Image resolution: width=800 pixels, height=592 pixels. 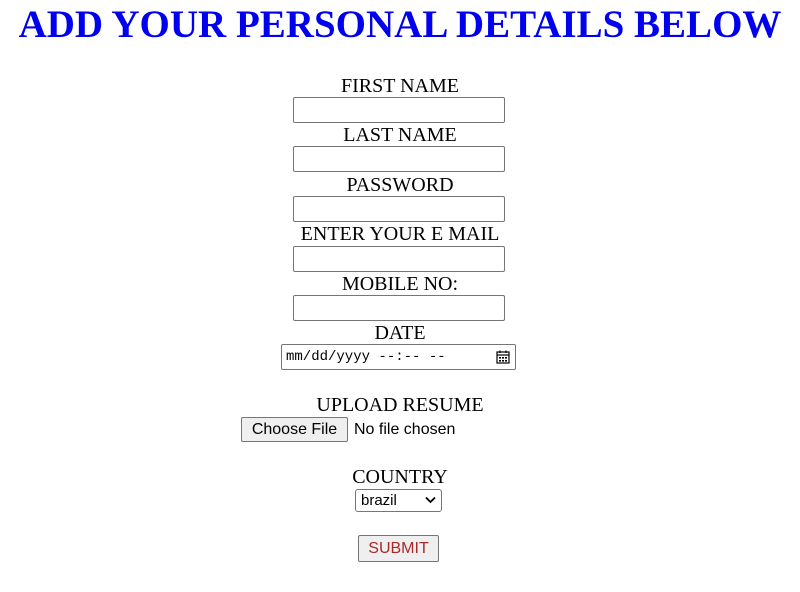 I want to click on email-label: ENTER YOUR E MAIL, so click(x=400, y=234).